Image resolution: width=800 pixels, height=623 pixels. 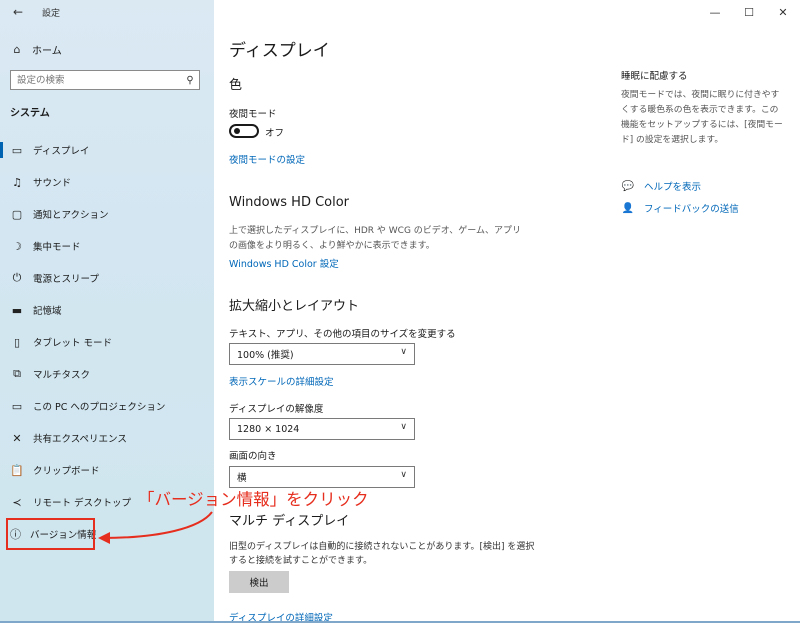 What do you see at coordinates (17, 406) in the screenshot?
I see `projection-icon: ▭` at bounding box center [17, 406].